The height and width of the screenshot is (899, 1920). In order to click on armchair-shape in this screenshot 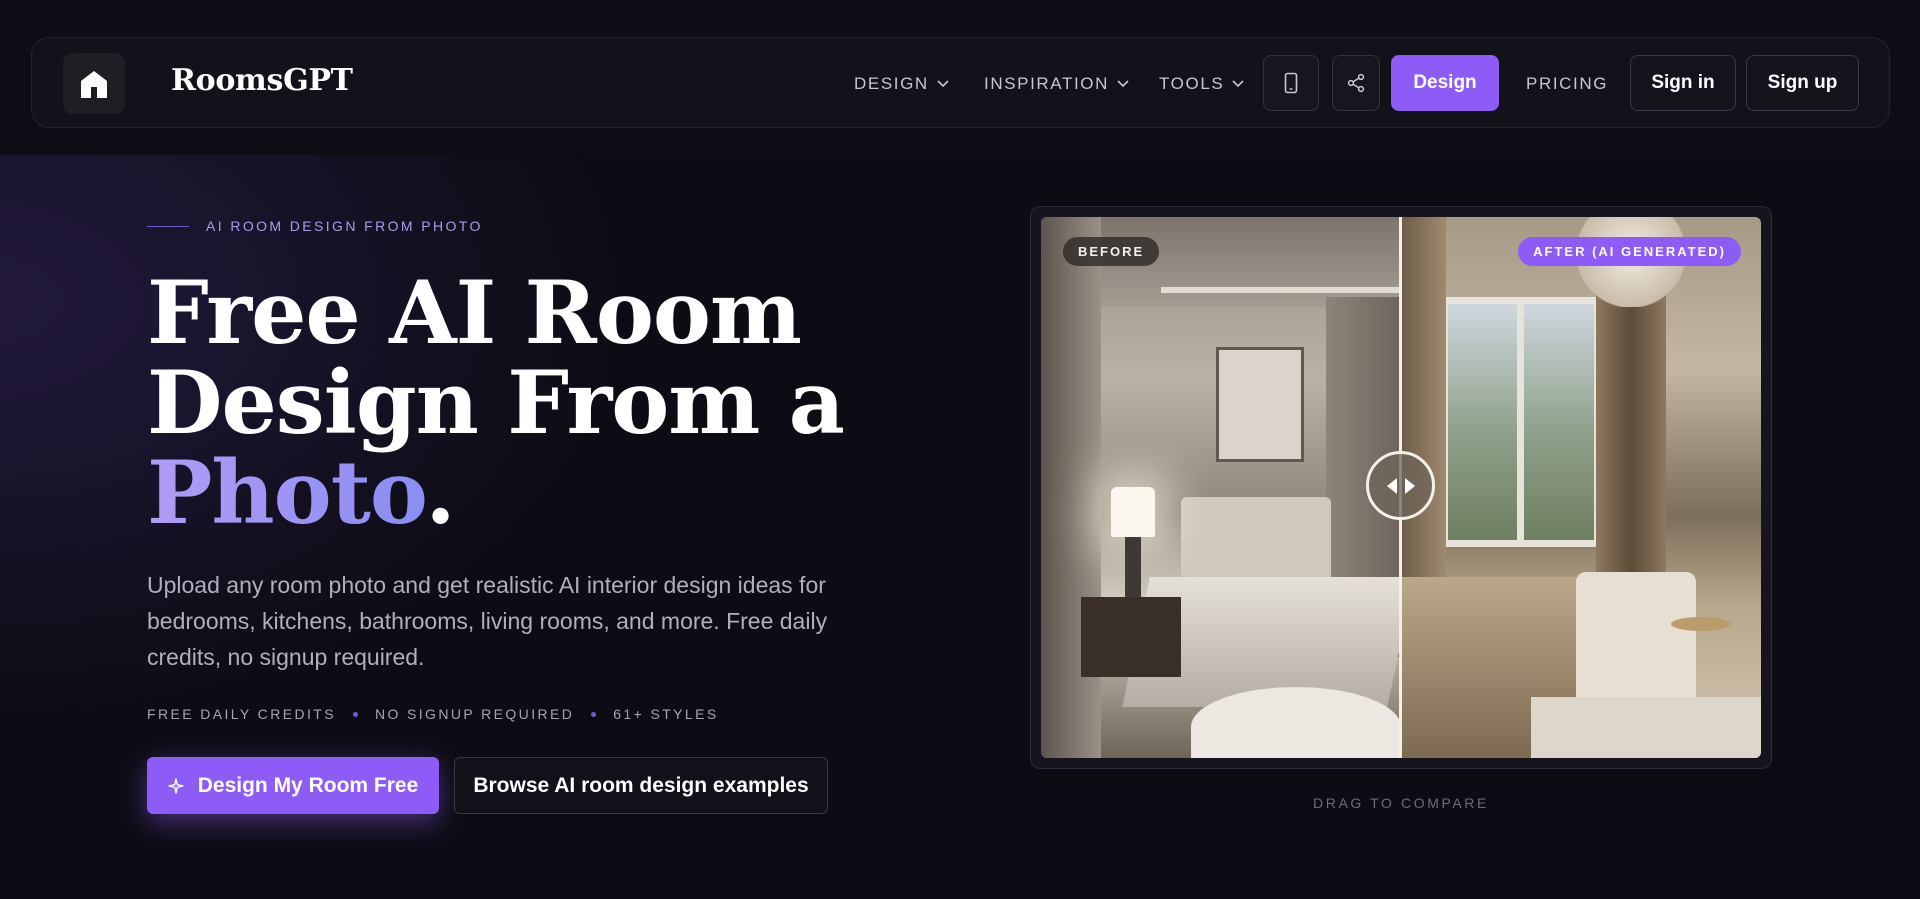, I will do `click(1636, 642)`.